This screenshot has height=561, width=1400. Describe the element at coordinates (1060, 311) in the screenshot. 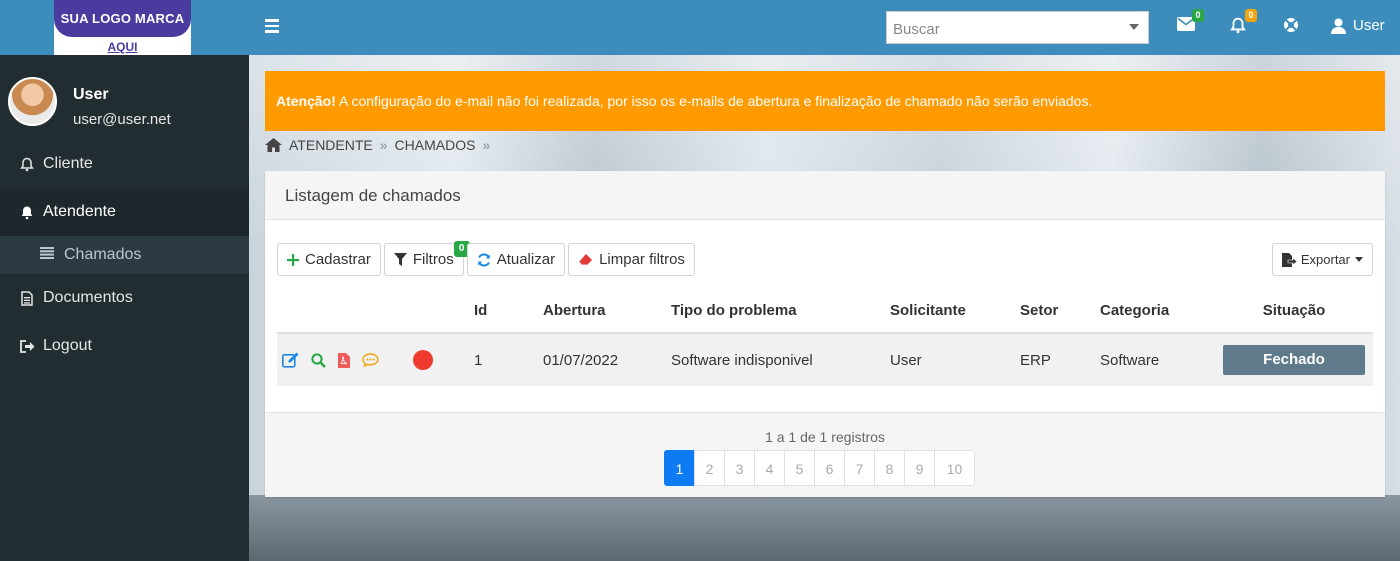

I see `column-header-setor: Setor` at that location.